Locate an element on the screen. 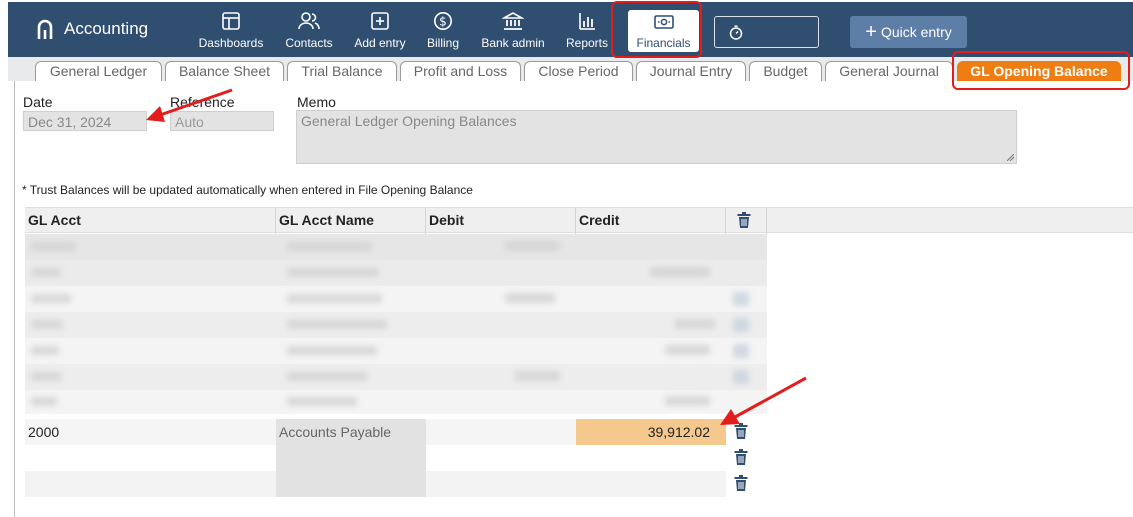  resize-handle-icon is located at coordinates (1010, 157).